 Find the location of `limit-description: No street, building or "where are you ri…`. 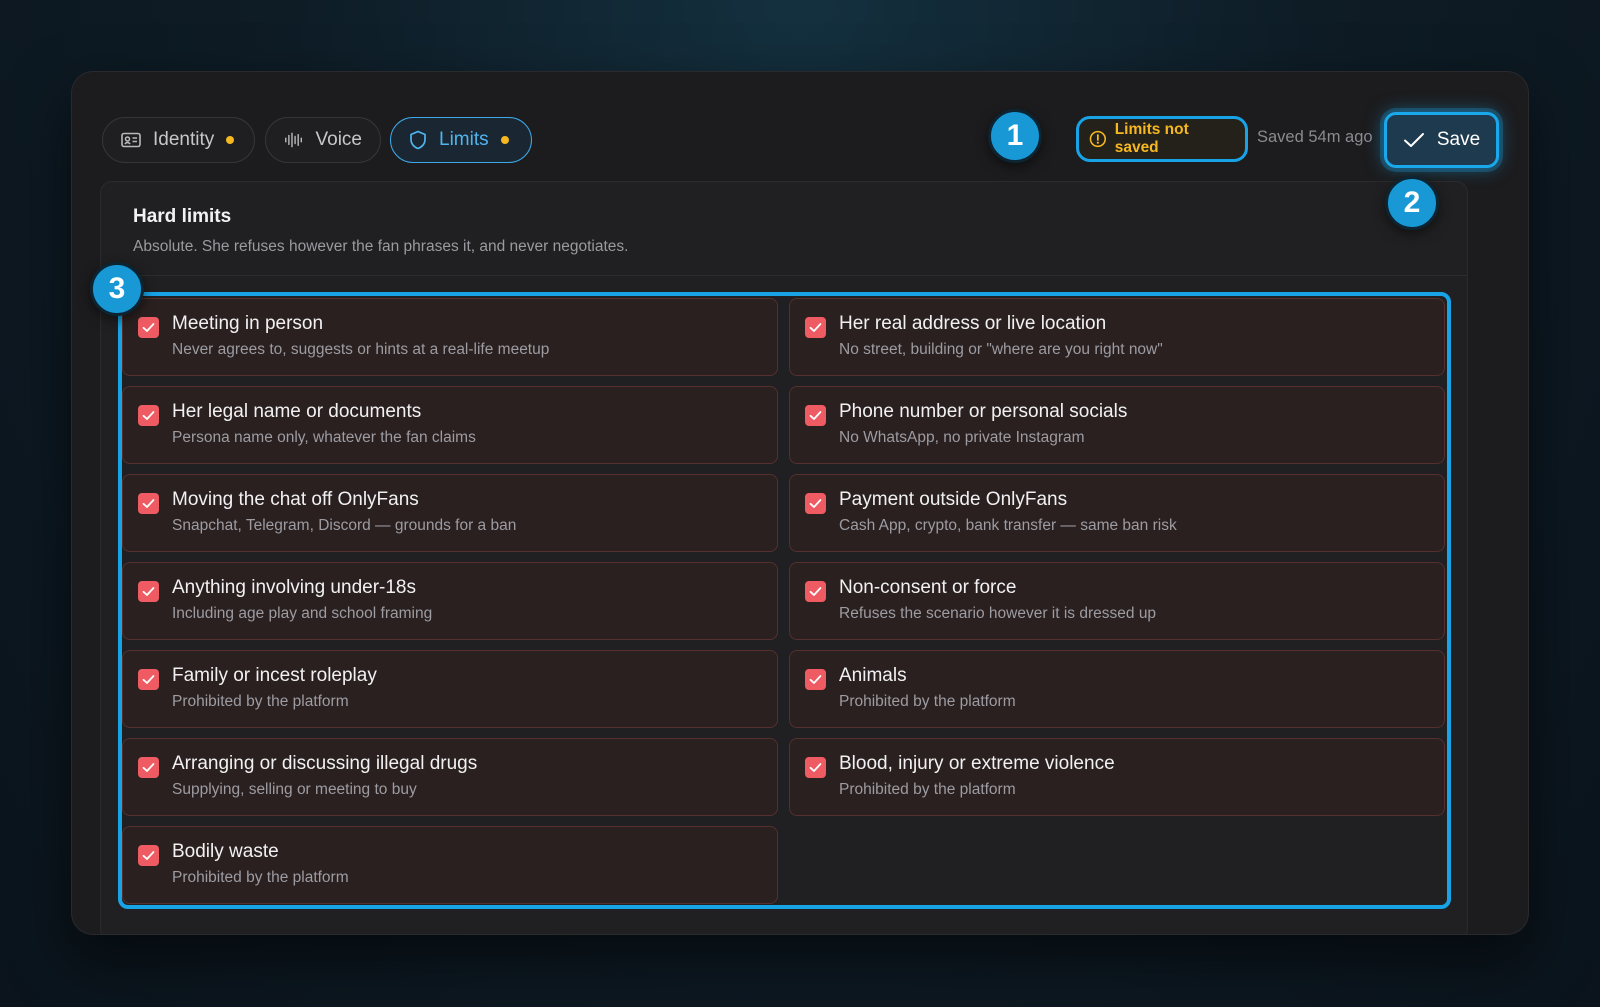

limit-description: No street, building or "where are you ri… is located at coordinates (1001, 349).